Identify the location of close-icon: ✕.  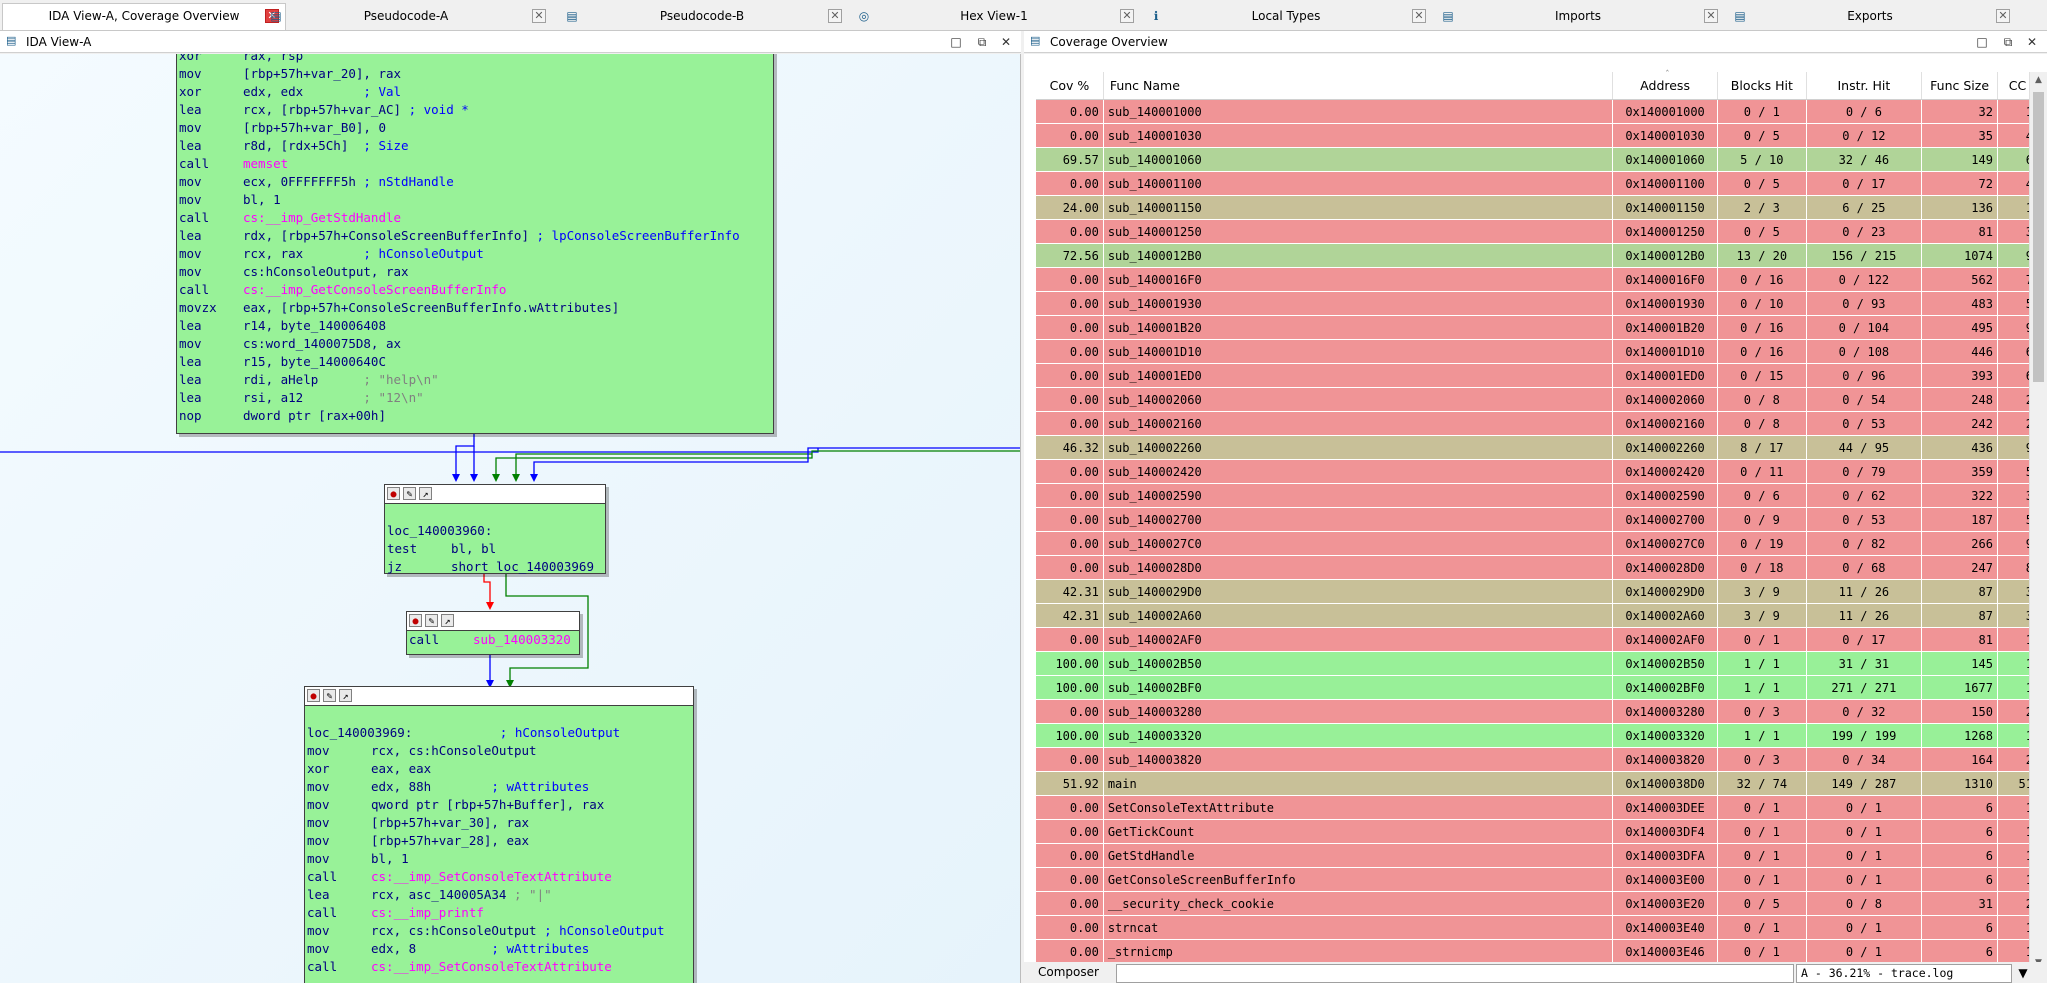
(1006, 42).